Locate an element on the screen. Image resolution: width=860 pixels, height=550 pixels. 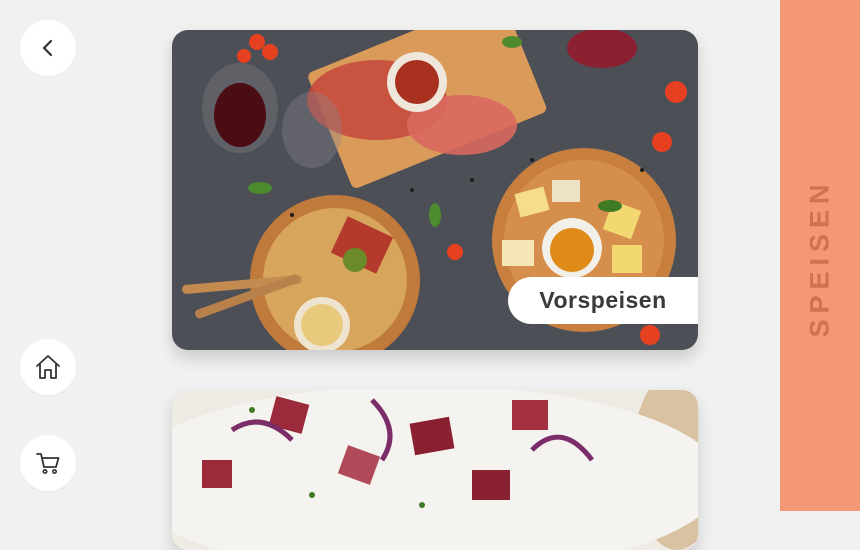
chevron-left-icon is located at coordinates (47, 48).